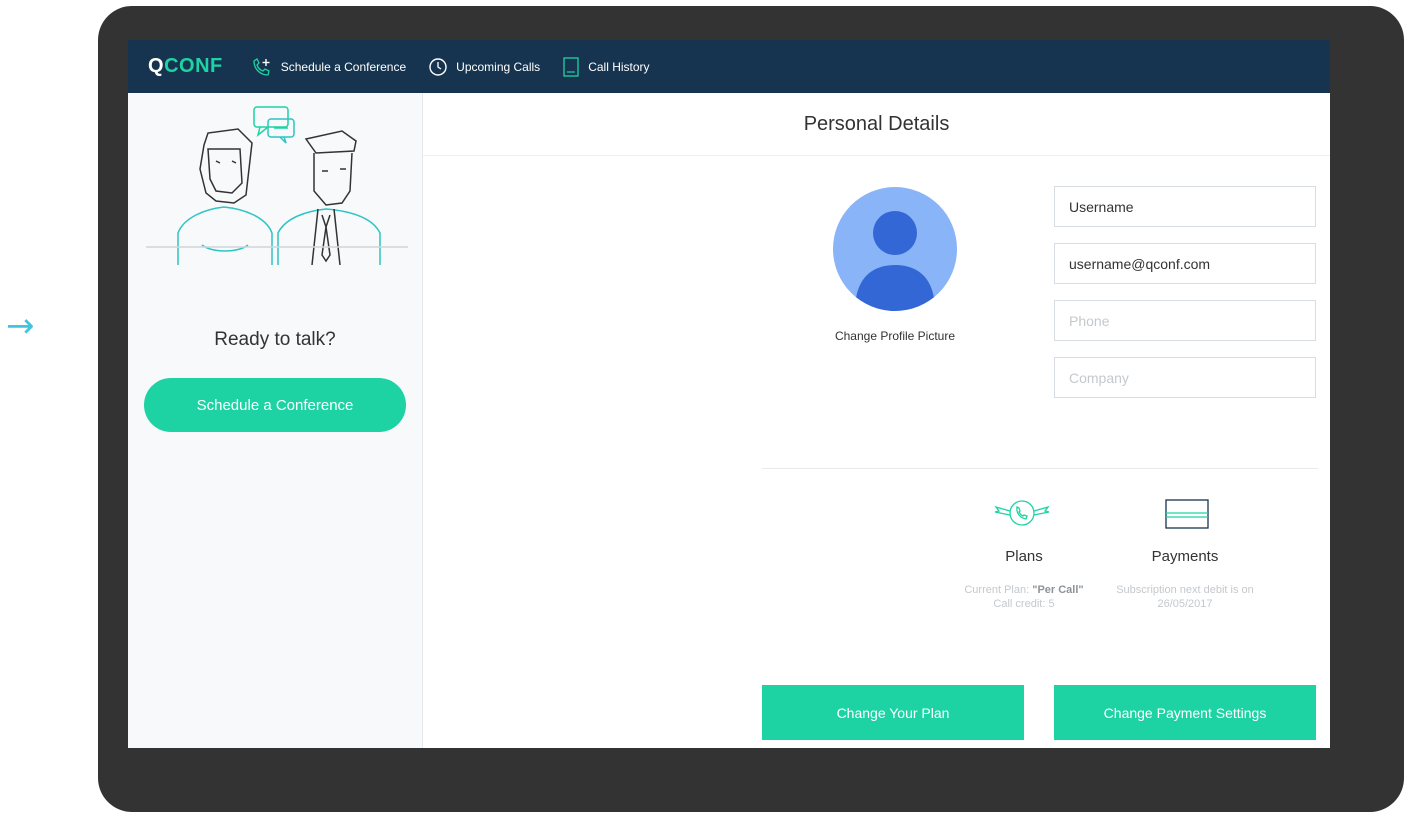  I want to click on page-title: Personal Details, so click(876, 124).